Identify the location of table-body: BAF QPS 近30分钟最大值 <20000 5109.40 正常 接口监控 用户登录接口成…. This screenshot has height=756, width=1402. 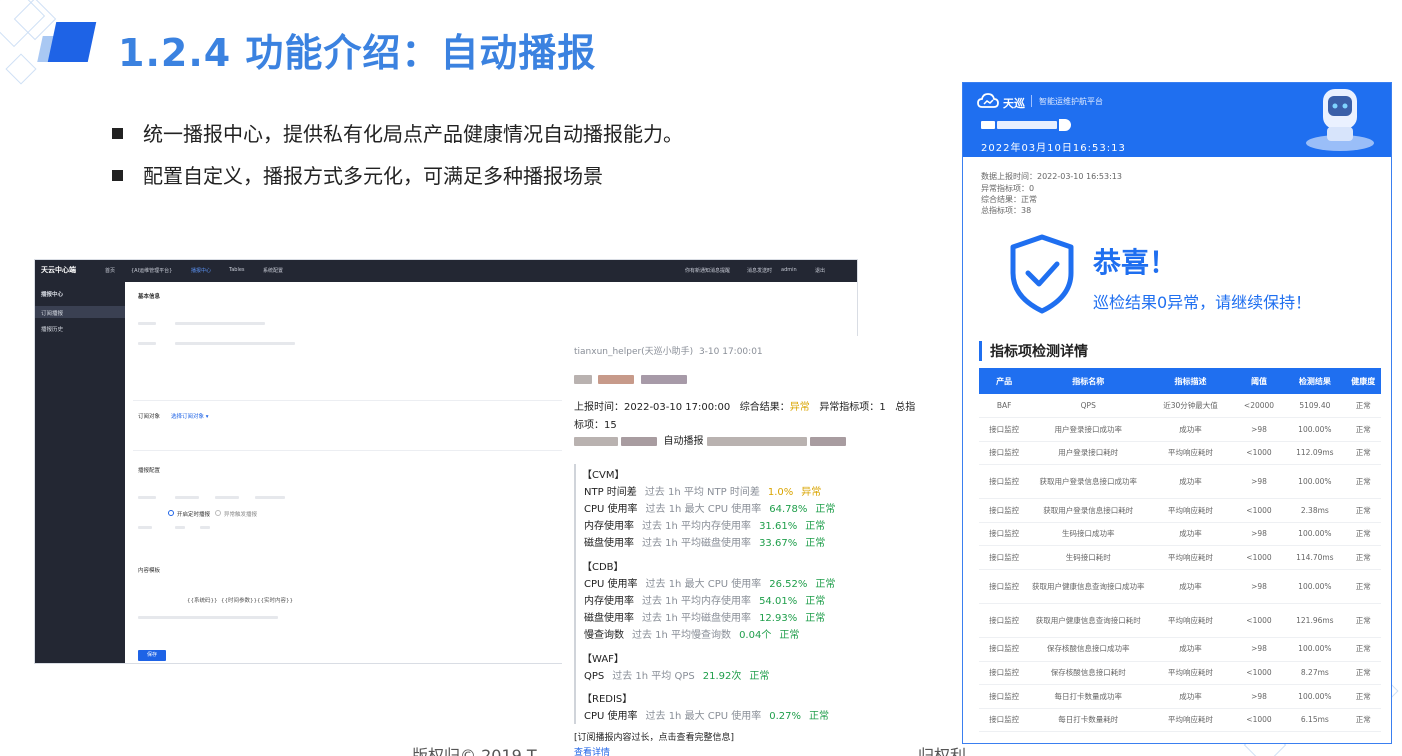
(1180, 563).